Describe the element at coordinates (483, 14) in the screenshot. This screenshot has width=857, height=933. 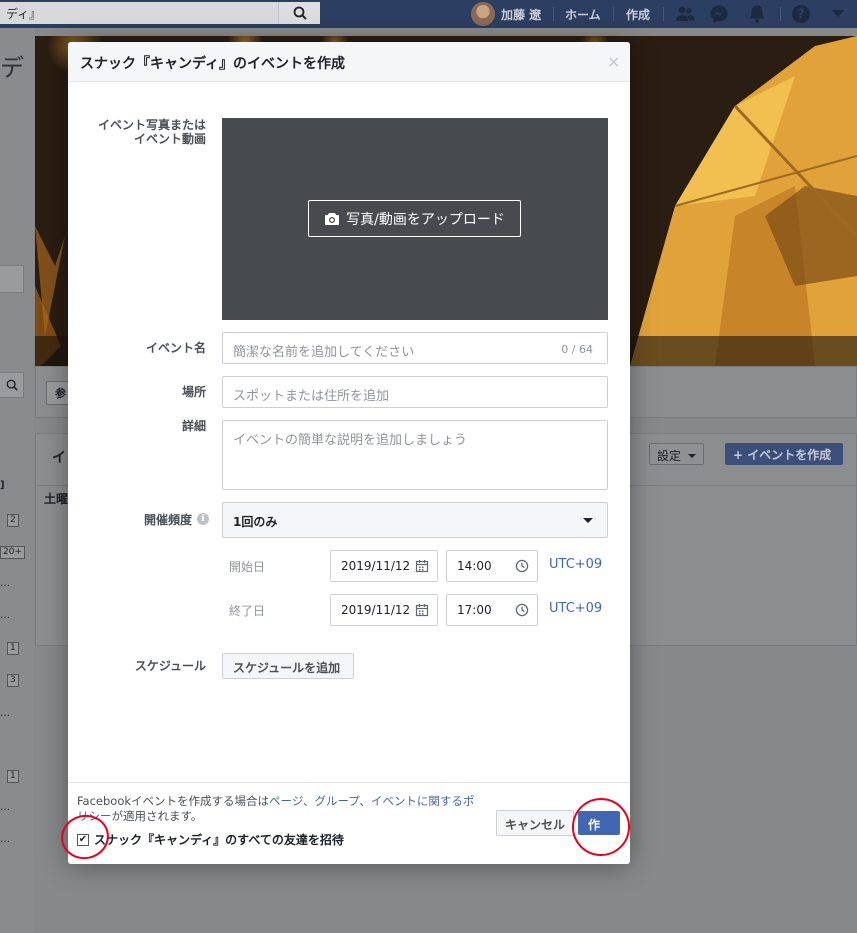
I see `user-avatar` at that location.